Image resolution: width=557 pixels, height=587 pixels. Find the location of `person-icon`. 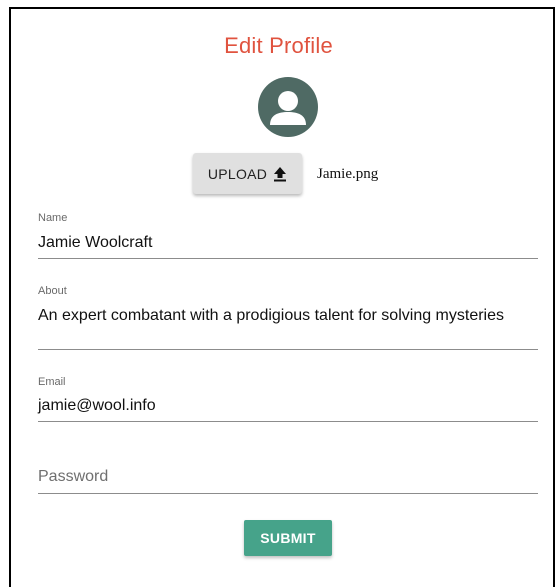

person-icon is located at coordinates (288, 108).